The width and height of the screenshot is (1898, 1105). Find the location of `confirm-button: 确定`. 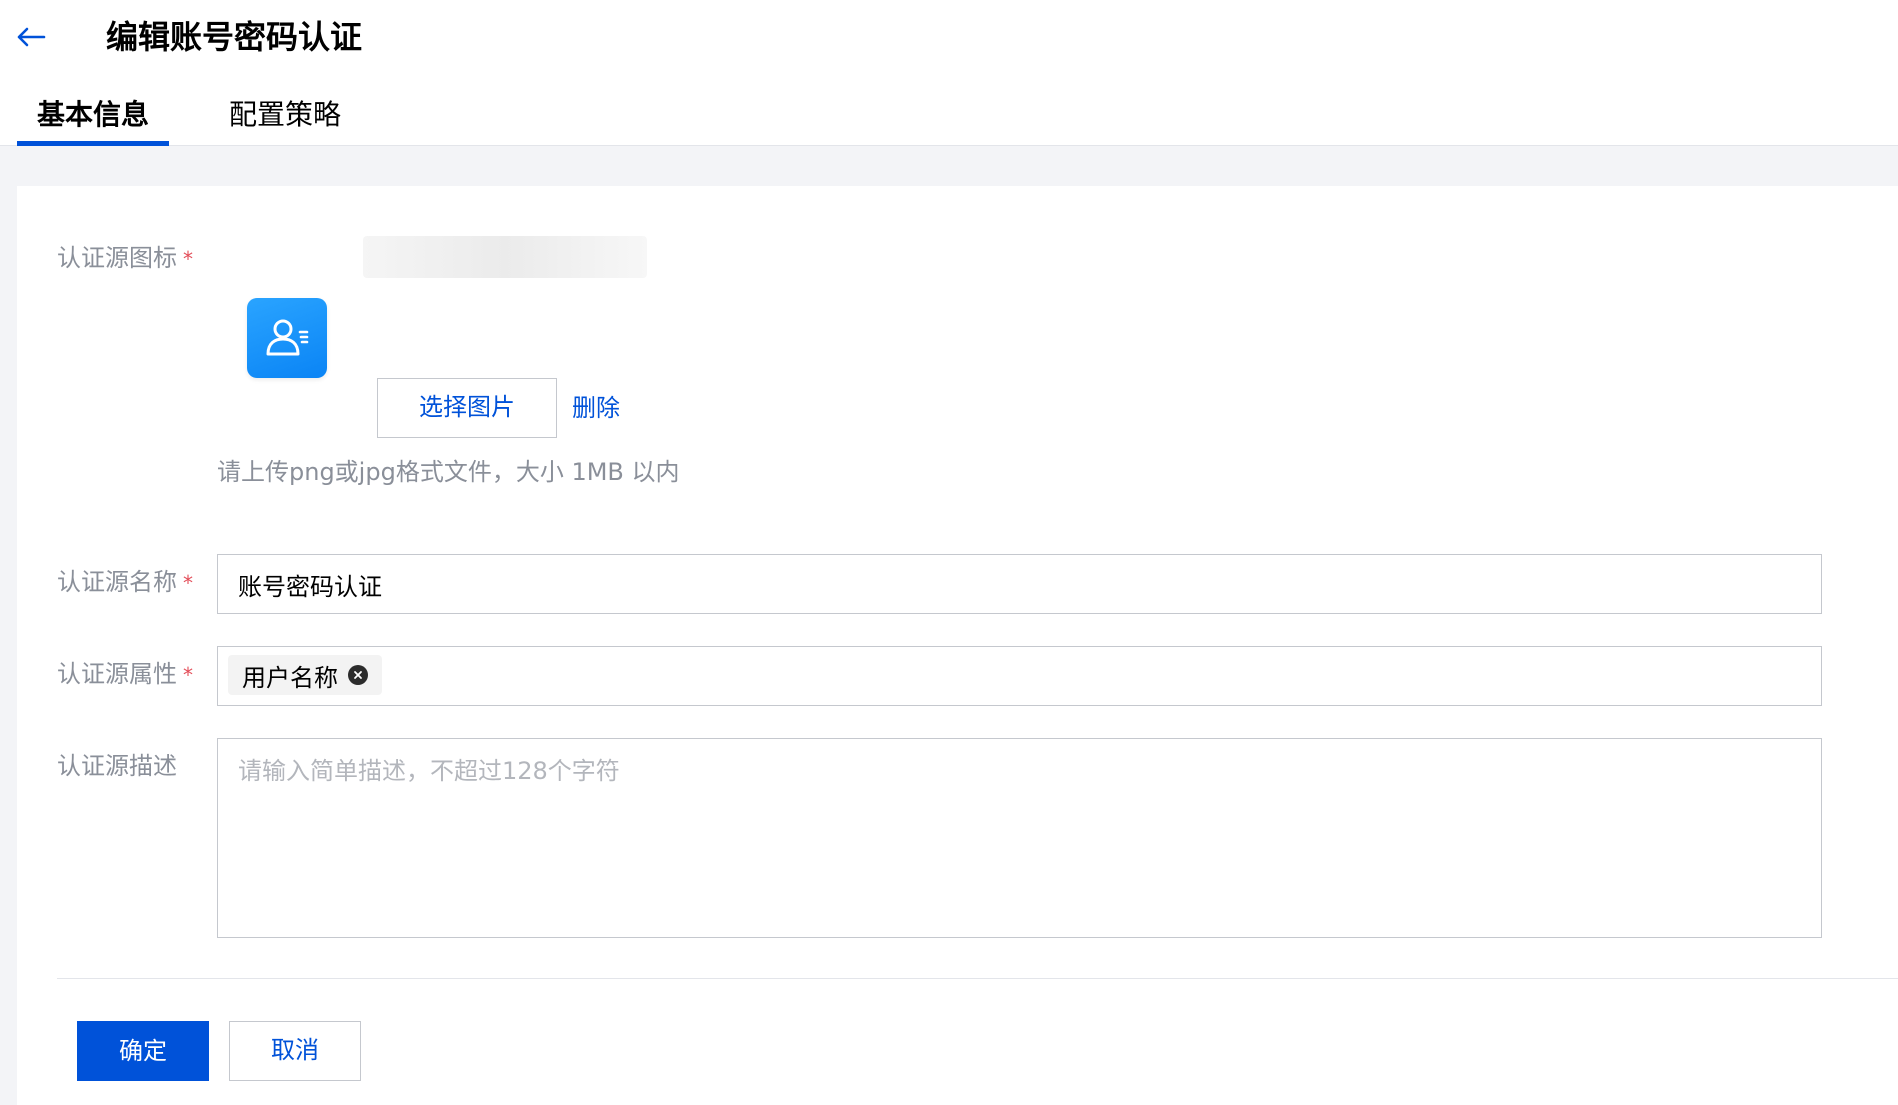

confirm-button: 确定 is located at coordinates (143, 1051).